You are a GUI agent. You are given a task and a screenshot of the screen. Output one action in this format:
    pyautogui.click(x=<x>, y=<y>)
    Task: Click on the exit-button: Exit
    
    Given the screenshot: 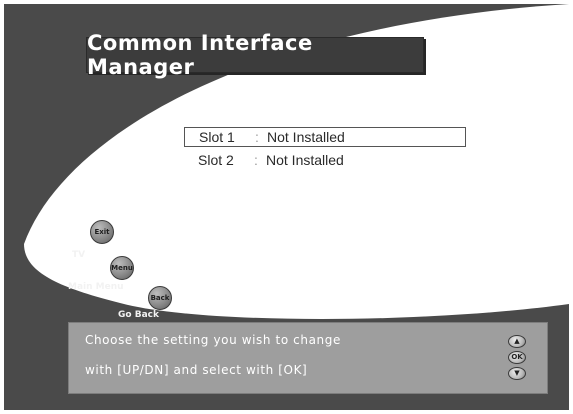 What is the action you would take?
    pyautogui.click(x=102, y=232)
    